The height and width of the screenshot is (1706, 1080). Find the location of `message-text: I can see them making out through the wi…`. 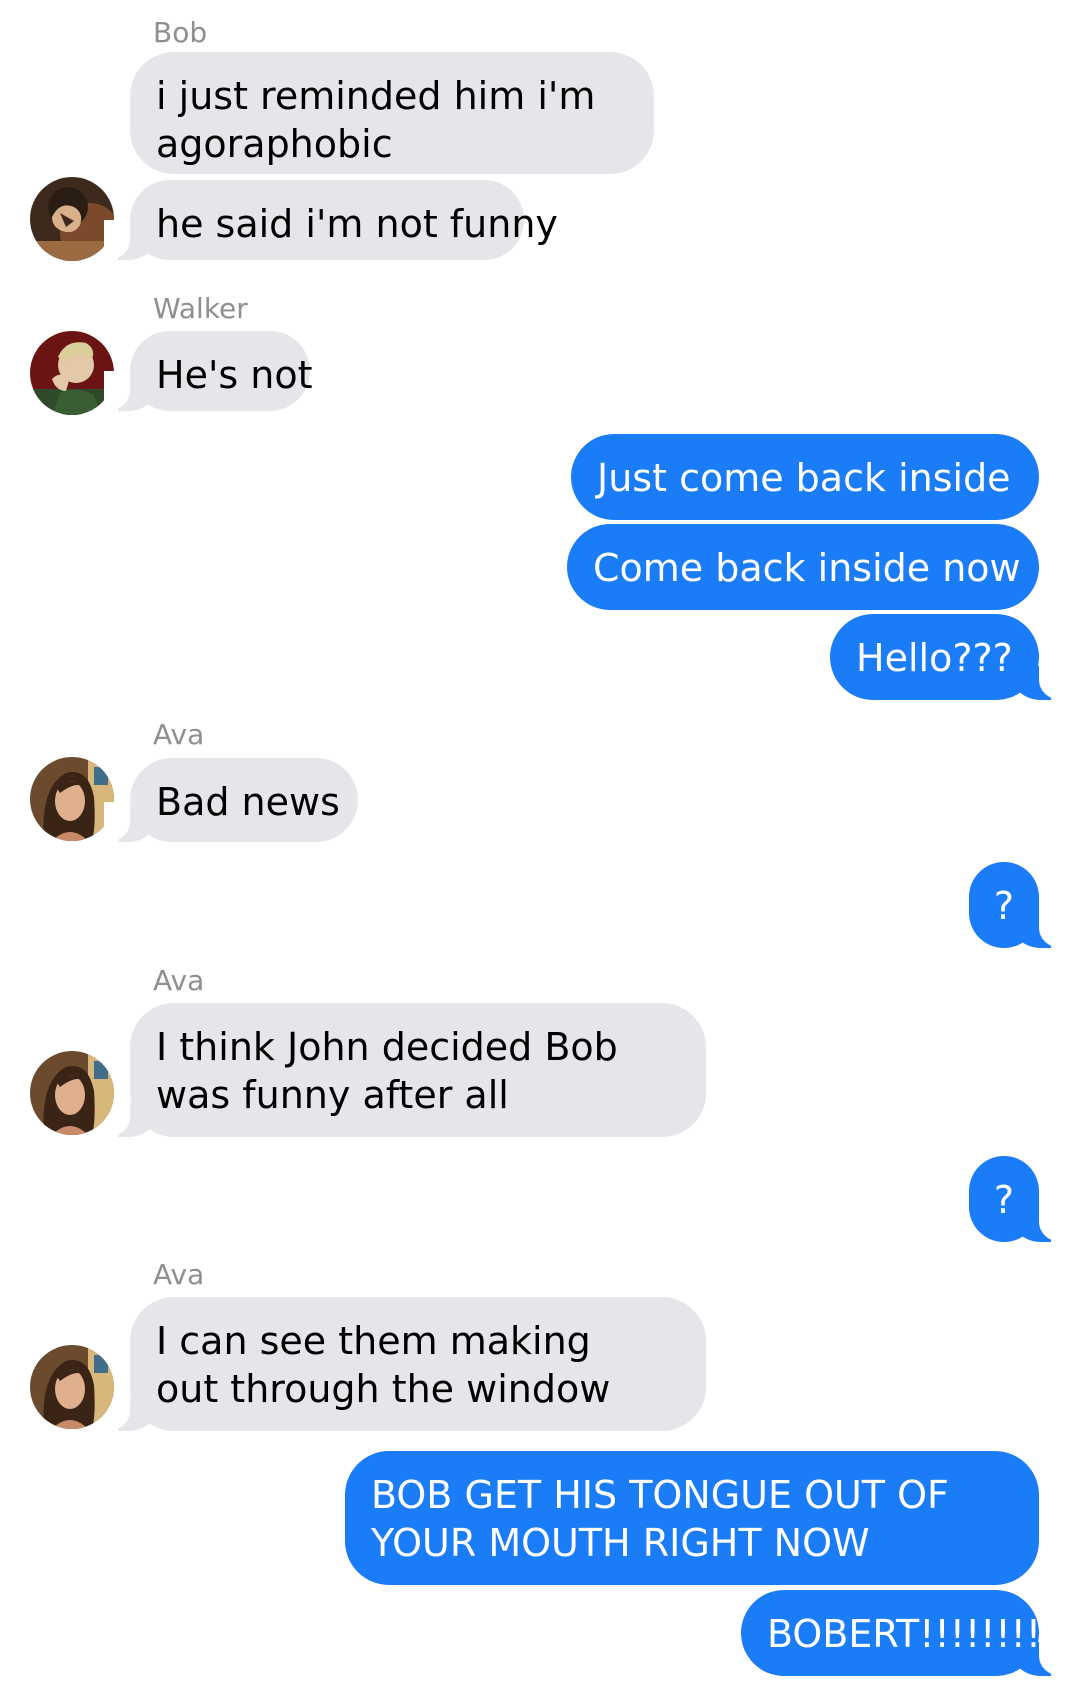

message-text: I can see them making out through the wi… is located at coordinates (383, 1365).